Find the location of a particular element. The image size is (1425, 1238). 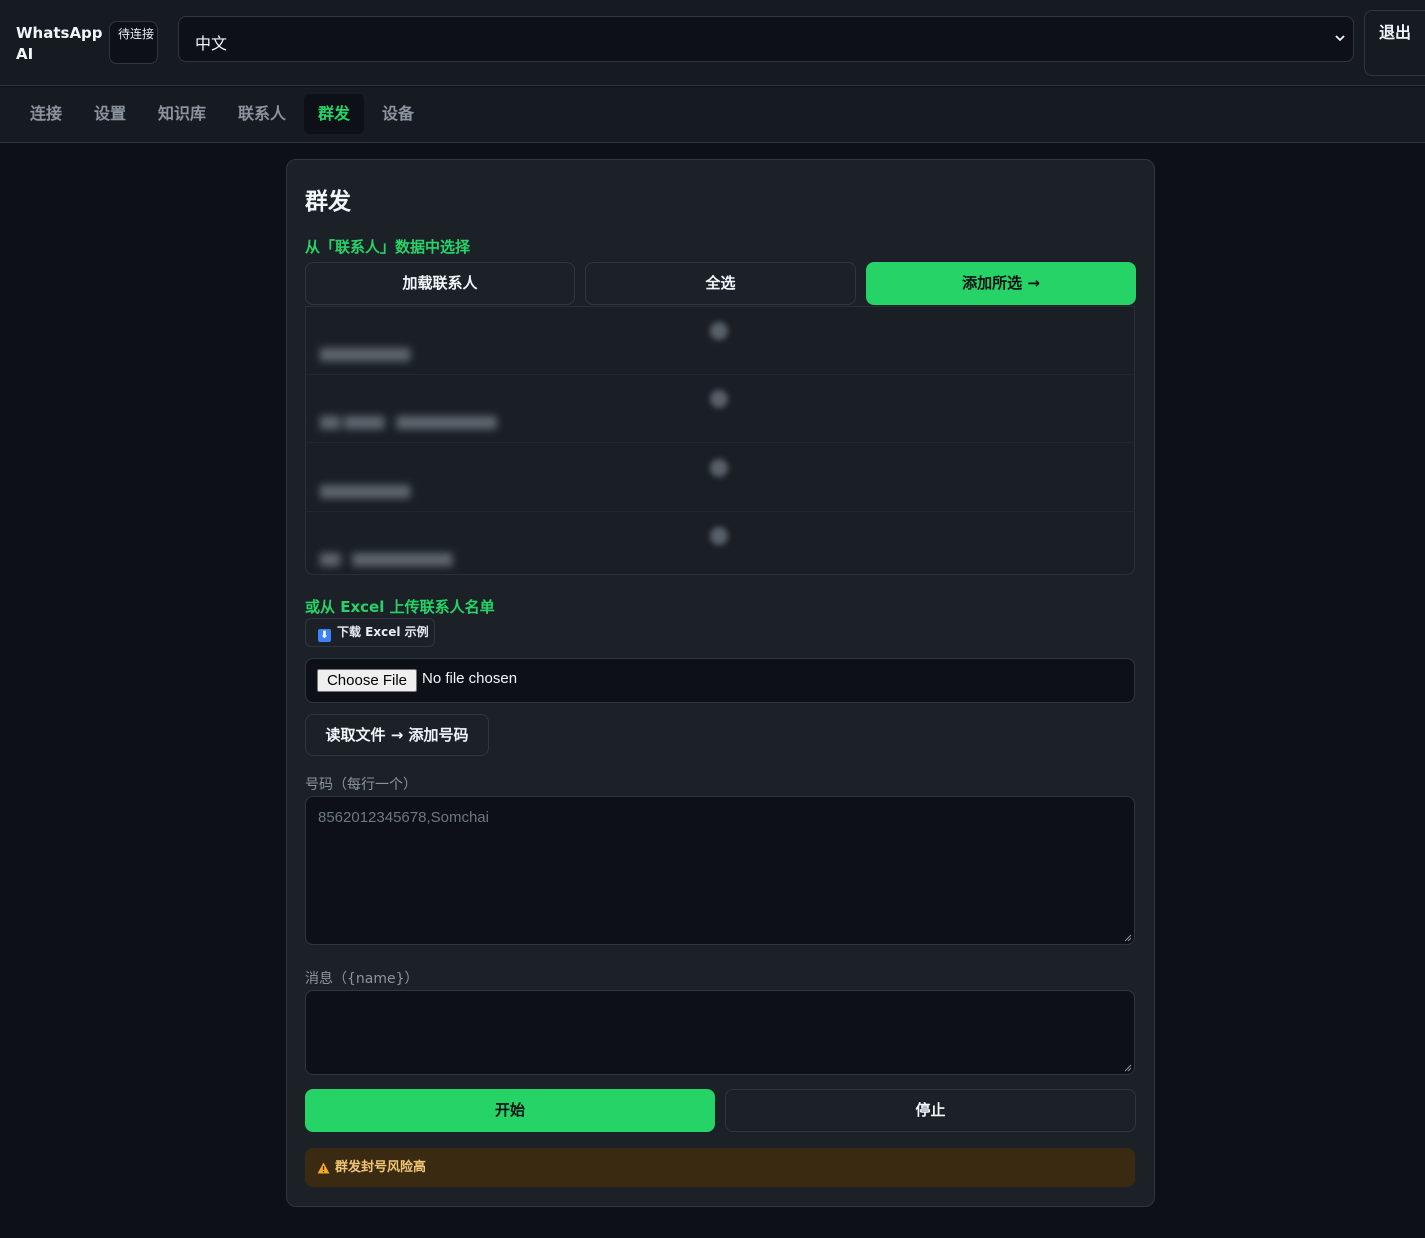

language-select: 中文 is located at coordinates (766, 39).